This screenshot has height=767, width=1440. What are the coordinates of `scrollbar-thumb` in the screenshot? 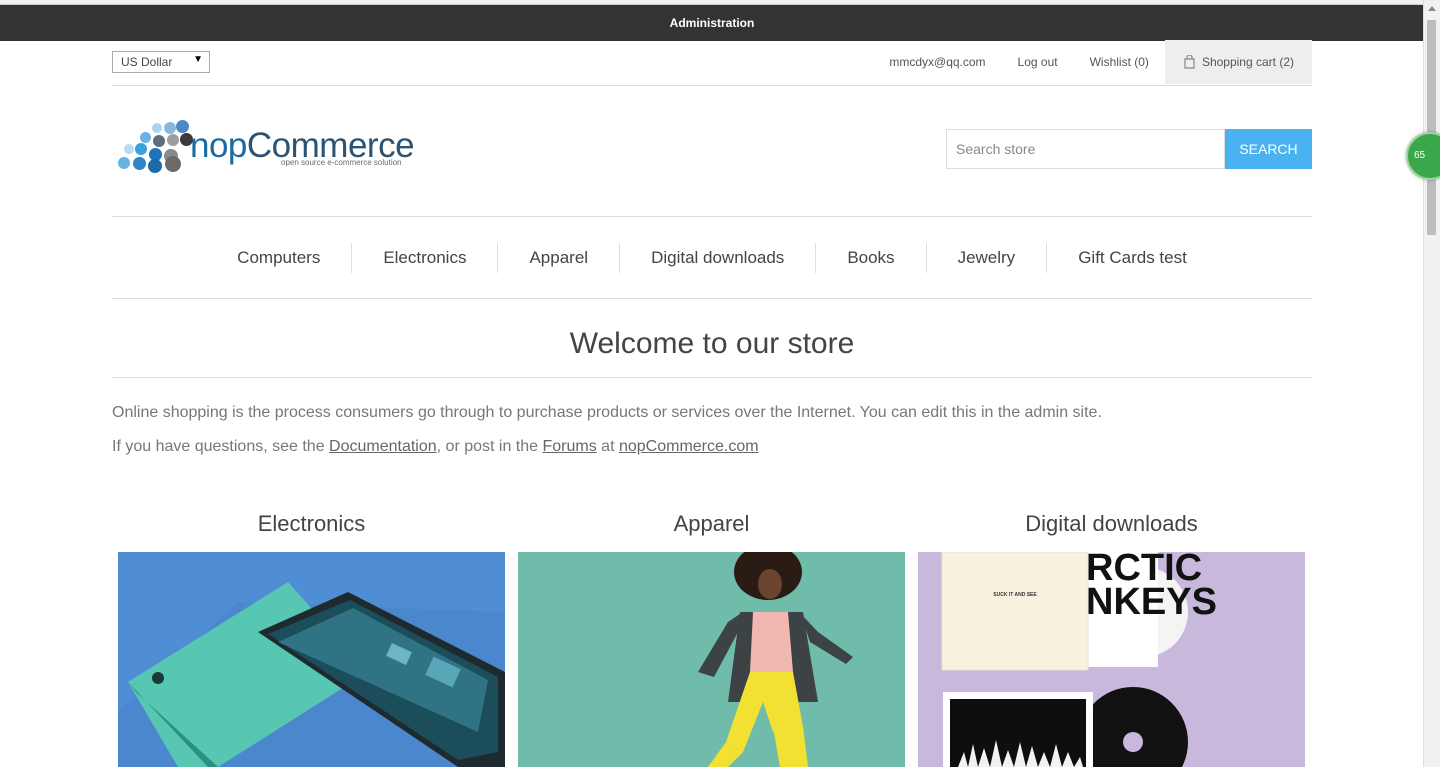 It's located at (1431, 127).